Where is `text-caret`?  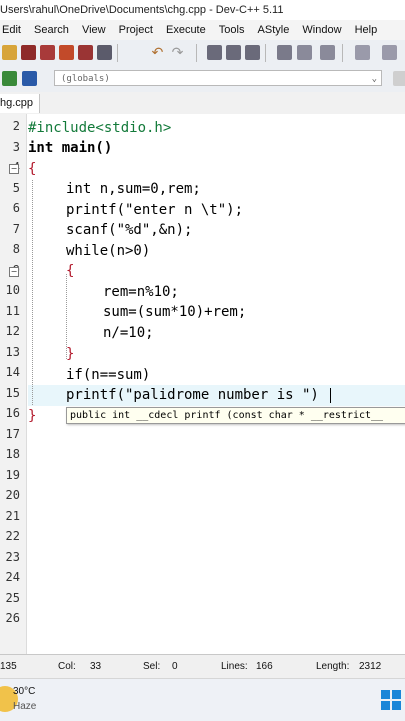 text-caret is located at coordinates (330, 395).